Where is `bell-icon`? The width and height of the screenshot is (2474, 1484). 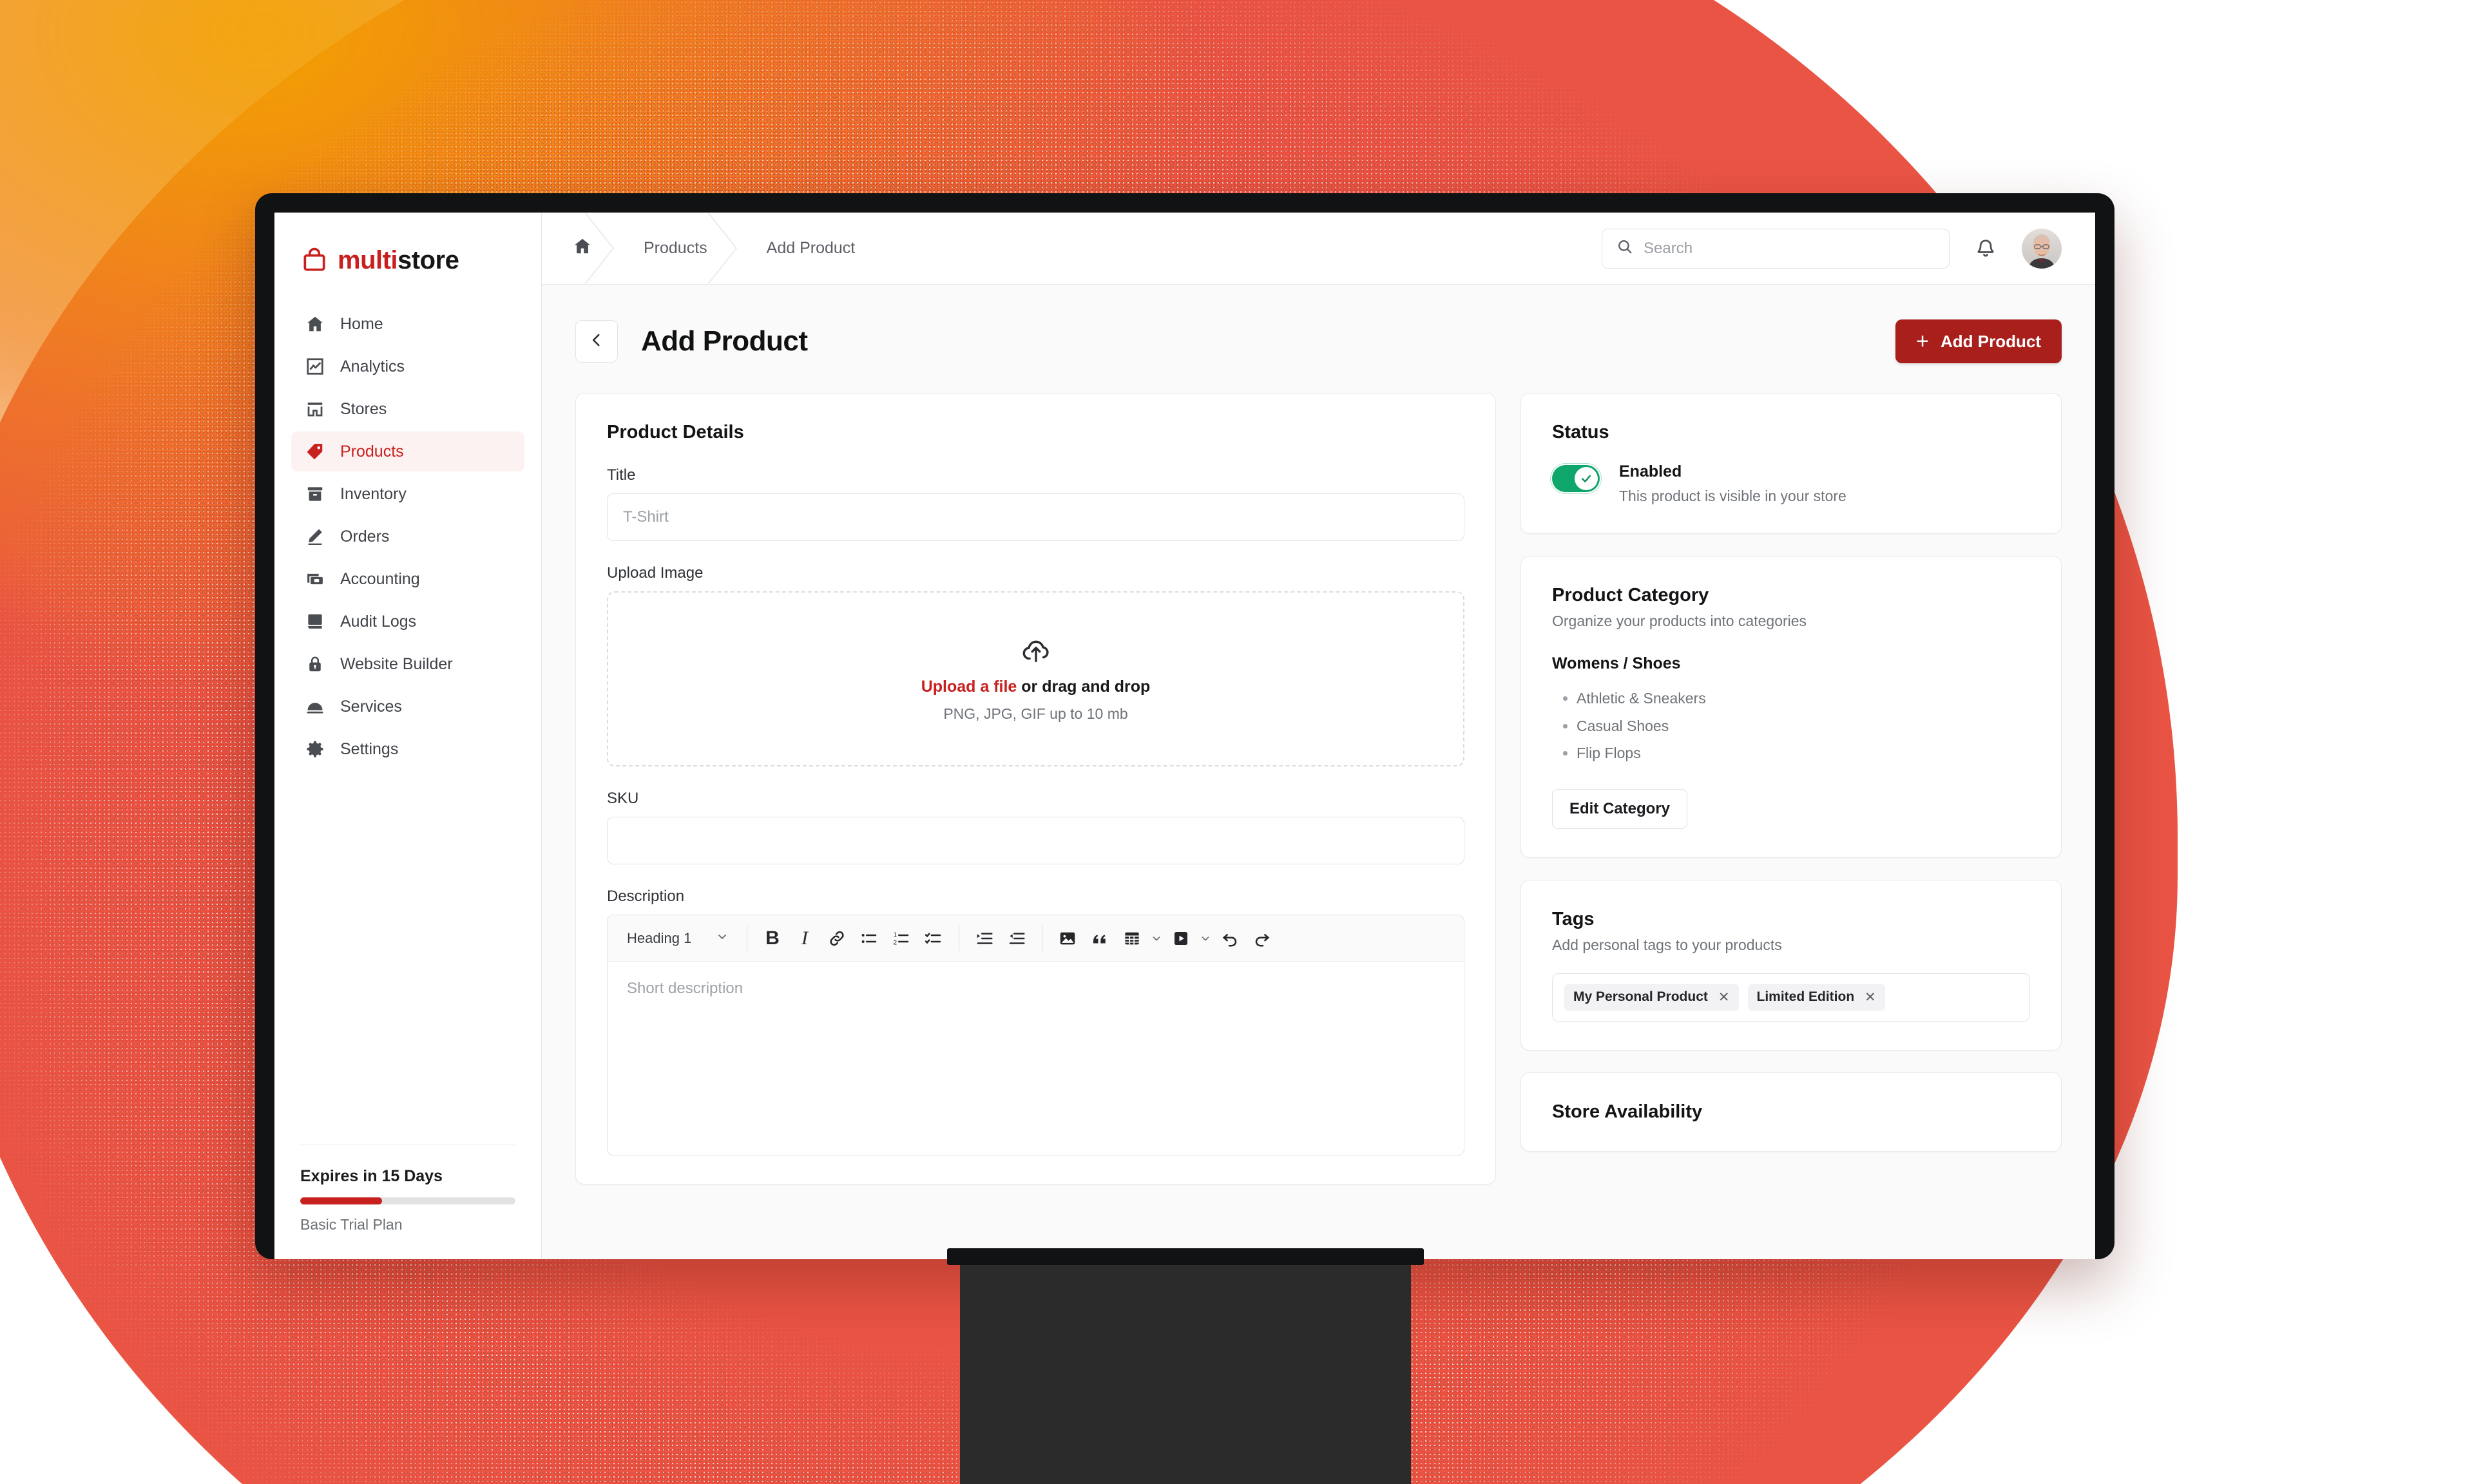
bell-icon is located at coordinates (1985, 248).